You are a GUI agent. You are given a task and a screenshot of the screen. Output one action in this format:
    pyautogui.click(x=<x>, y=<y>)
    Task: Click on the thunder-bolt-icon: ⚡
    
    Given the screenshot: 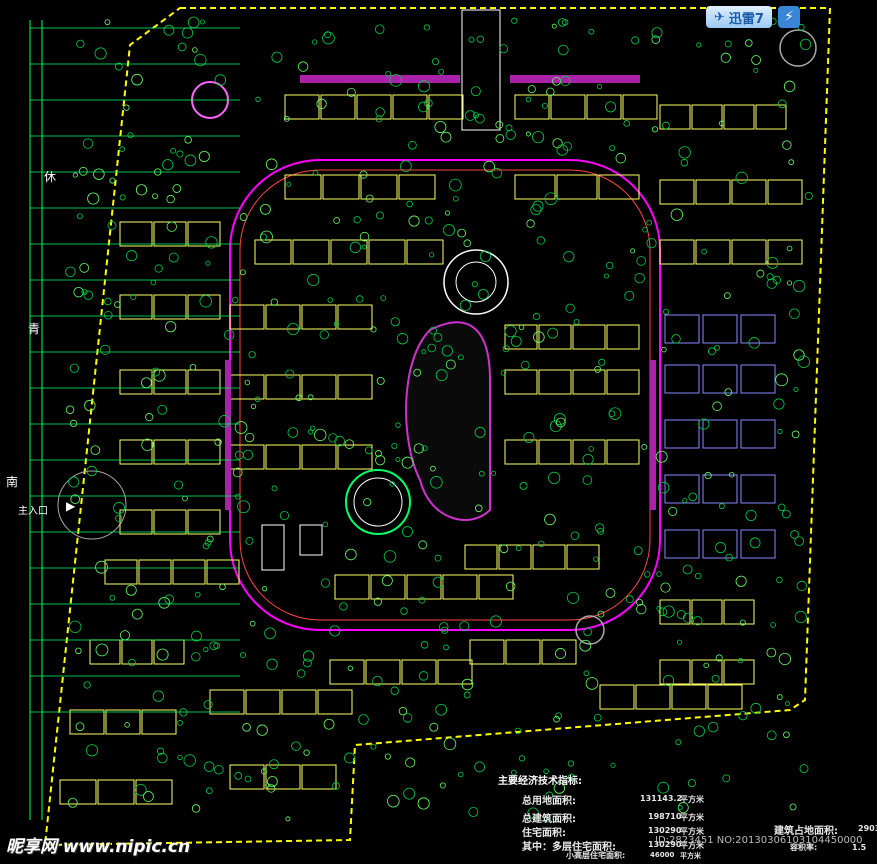 What is the action you would take?
    pyautogui.click(x=789, y=17)
    